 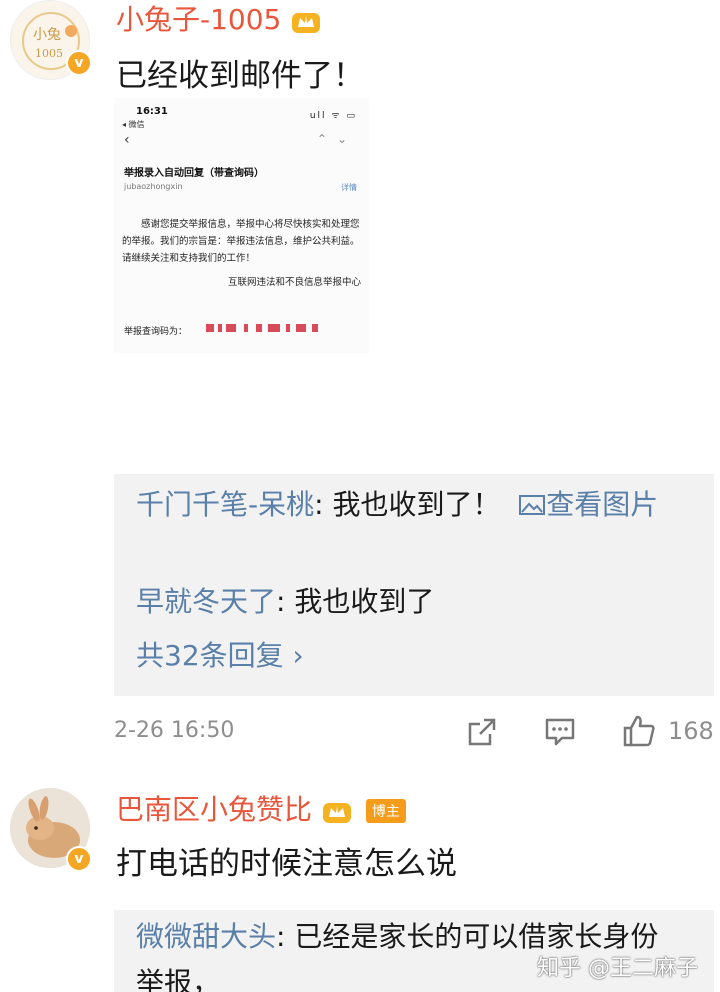 What do you see at coordinates (206, 936) in the screenshot?
I see `reply-author: 微微甜大头` at bounding box center [206, 936].